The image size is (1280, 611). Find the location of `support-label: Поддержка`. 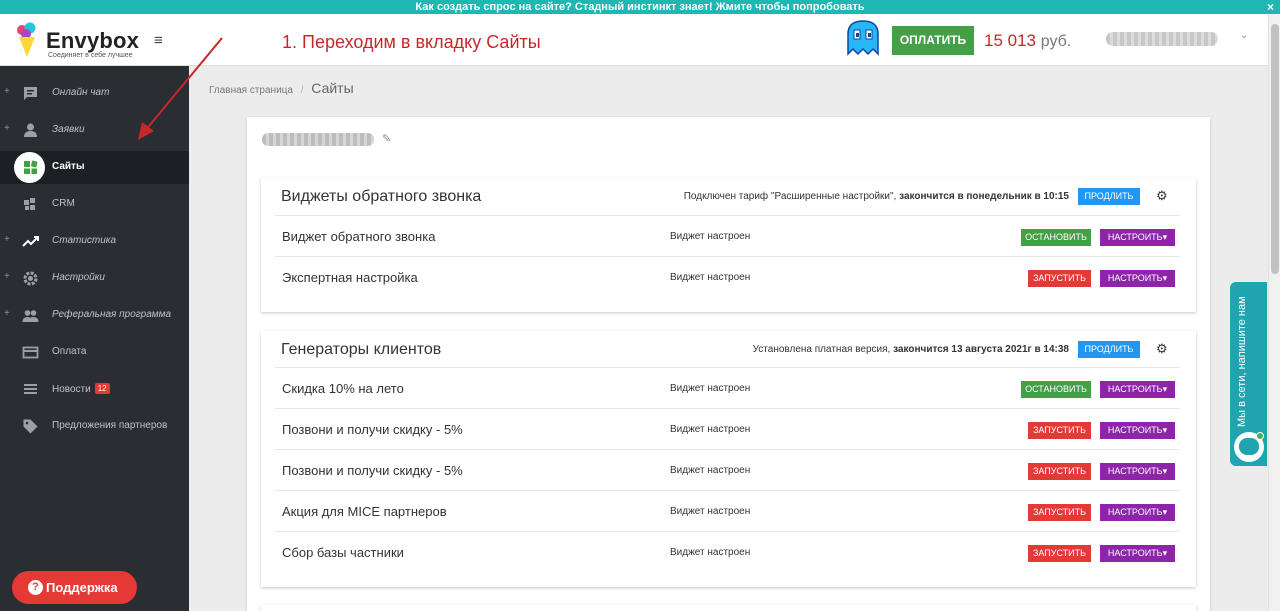

support-label: Поддержка is located at coordinates (82, 587).